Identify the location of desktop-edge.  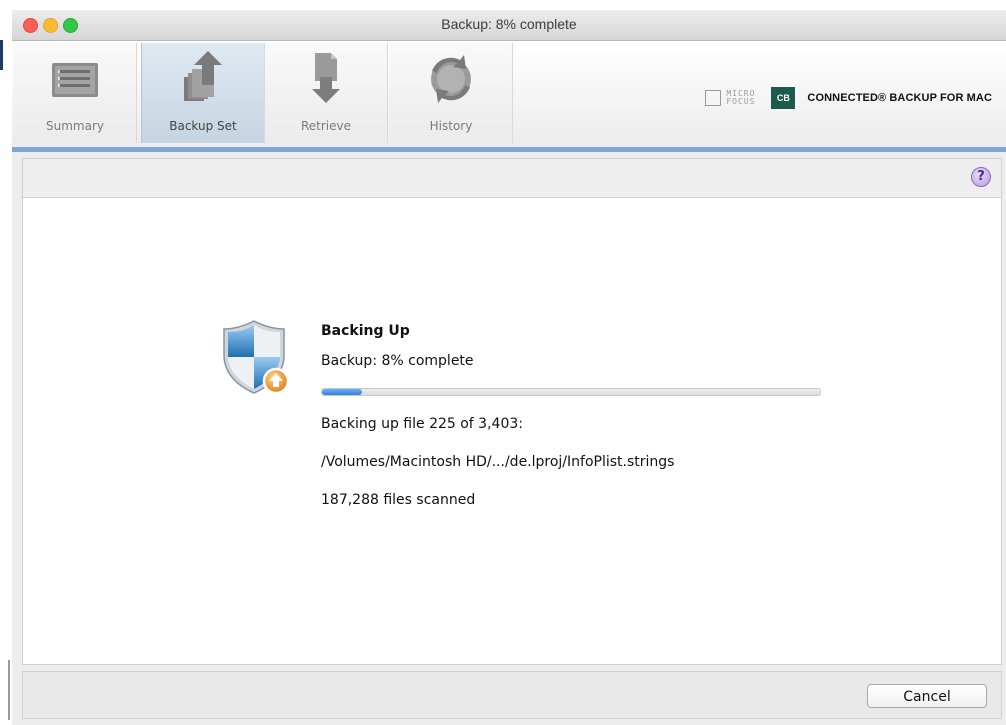
(6, 362).